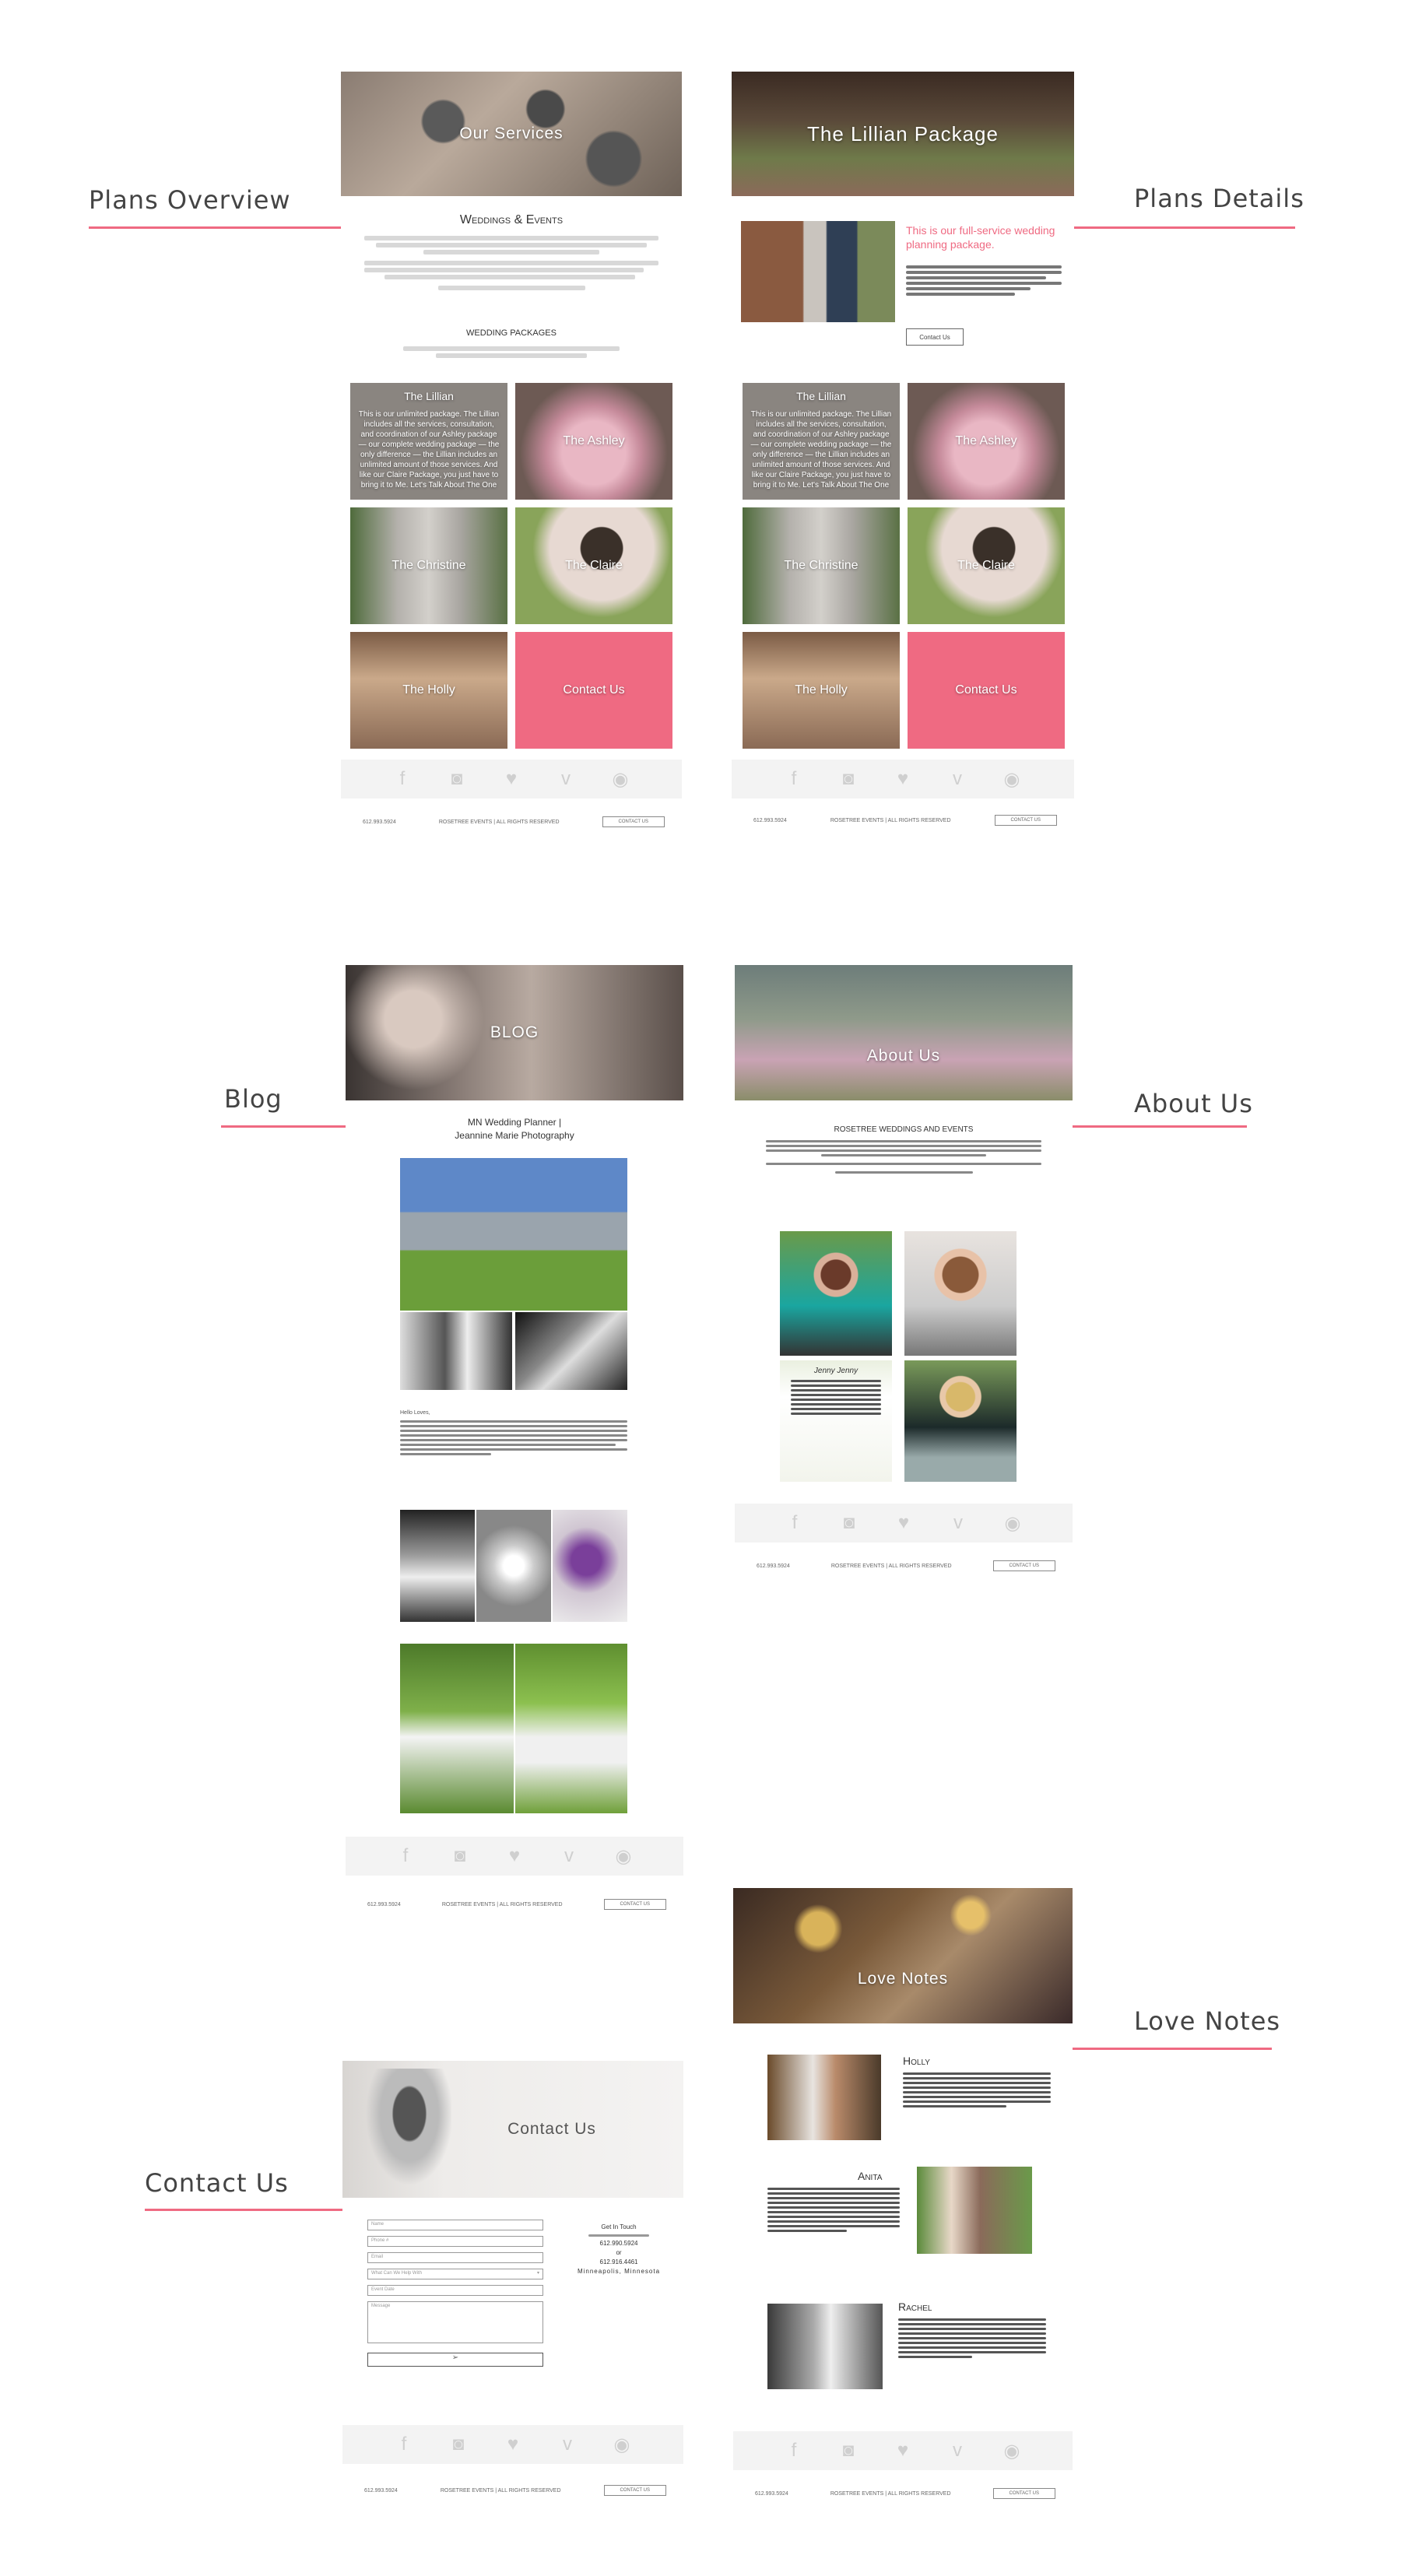 The height and width of the screenshot is (2576, 1401). I want to click on testimonial-photo-anita, so click(974, 2210).